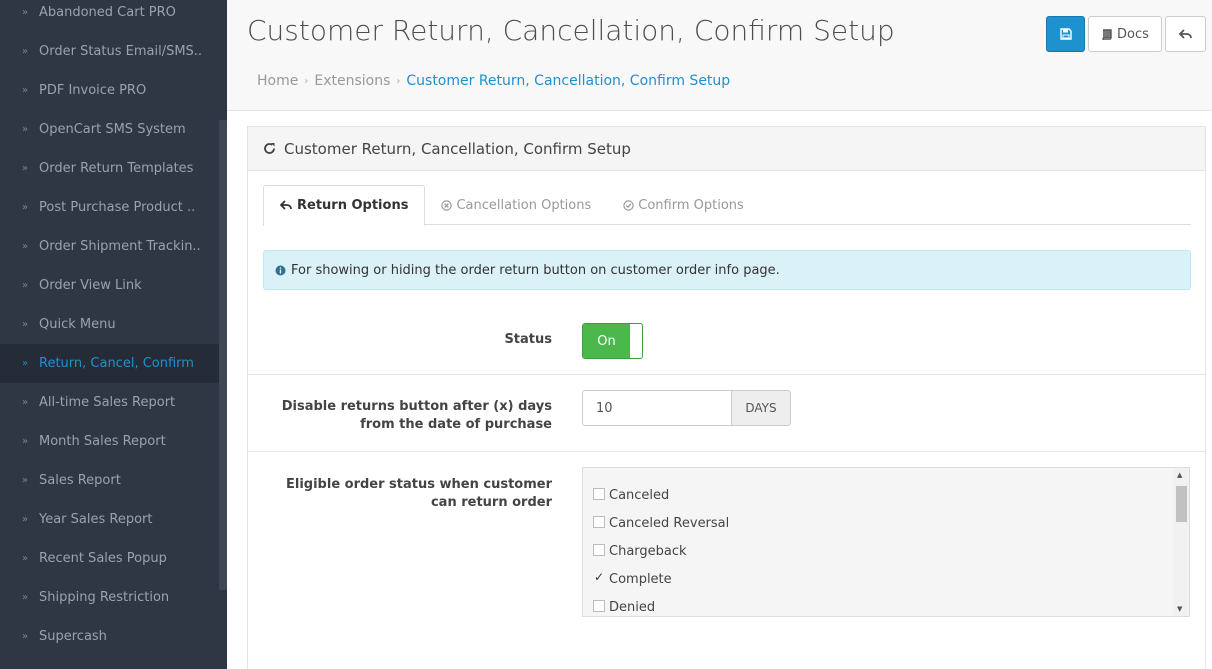  I want to click on checkbox-checked: ✓, so click(599, 577).